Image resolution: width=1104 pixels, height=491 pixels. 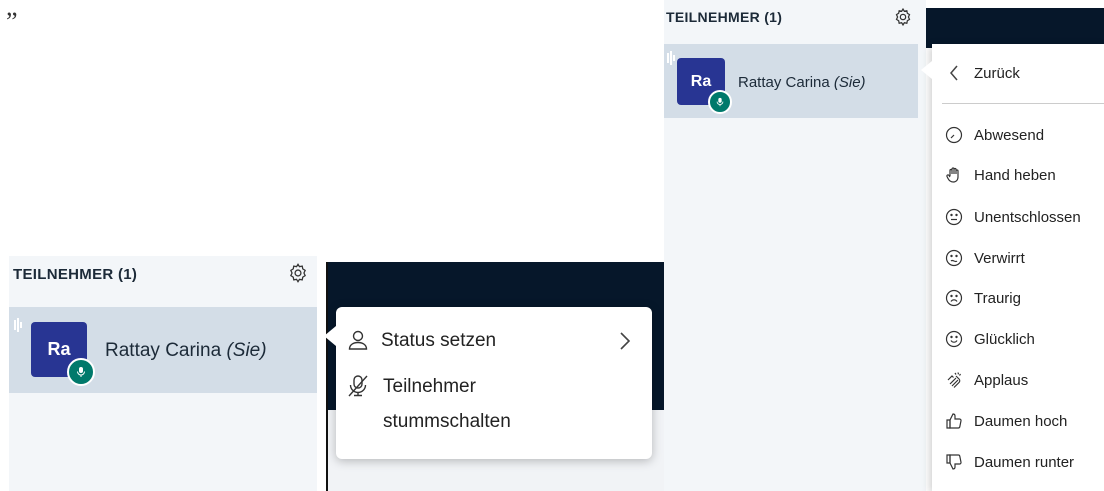 I want to click on status-item-raise-hand: Hand heben, so click(x=1000, y=175).